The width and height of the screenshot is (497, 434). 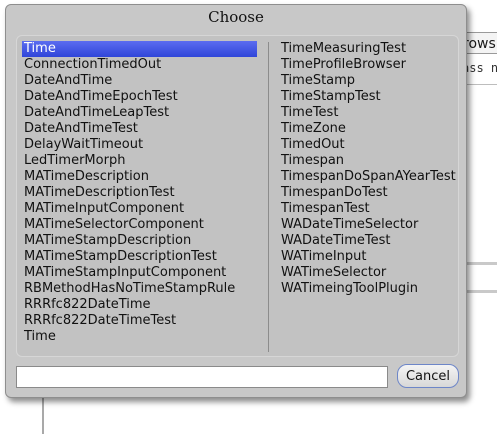 I want to click on choice-item: DelayWaitTimeout, so click(x=139, y=145).